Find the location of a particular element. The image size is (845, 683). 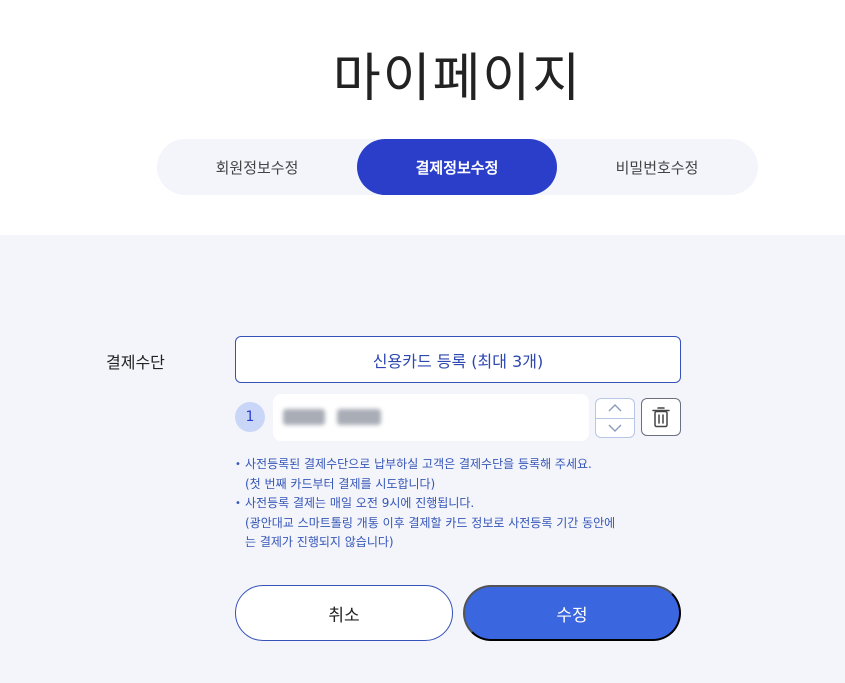

note-line: 는 결제가 진행되지 않습니다) is located at coordinates (319, 542).